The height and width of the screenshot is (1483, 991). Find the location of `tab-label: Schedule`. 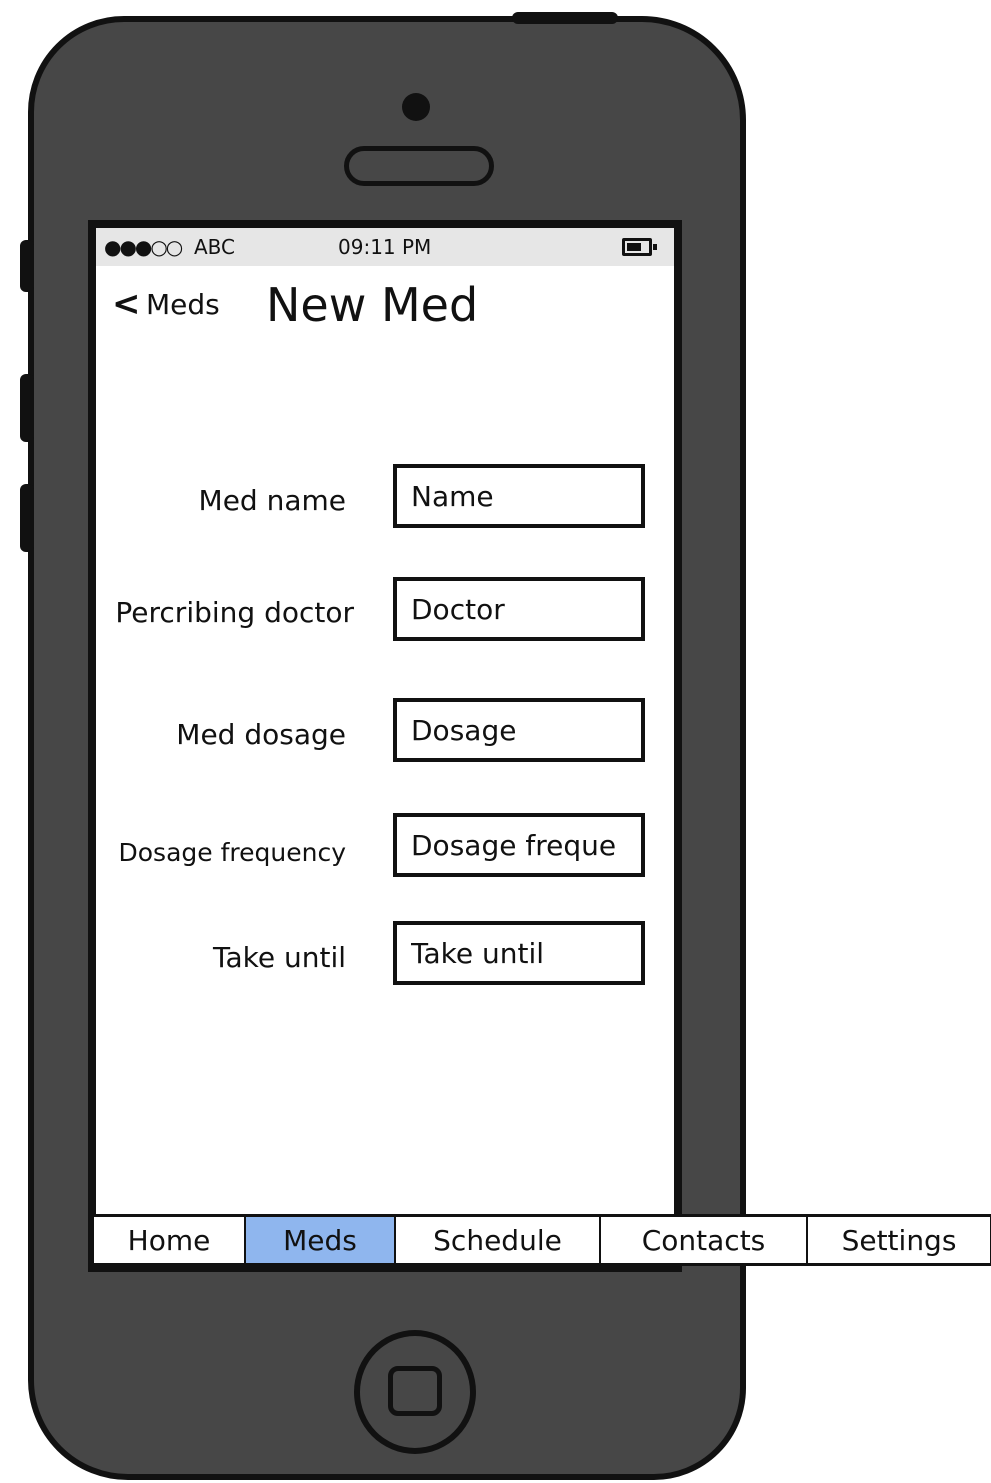

tab-label: Schedule is located at coordinates (497, 1240).